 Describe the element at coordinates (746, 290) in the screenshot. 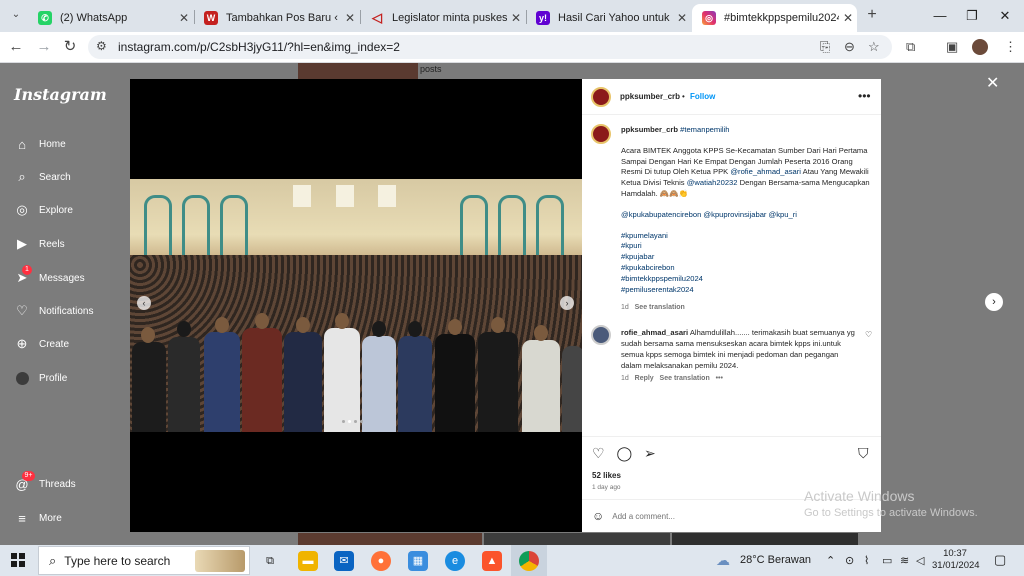

I see `hashtag-link: #pemiluserentak2024` at that location.